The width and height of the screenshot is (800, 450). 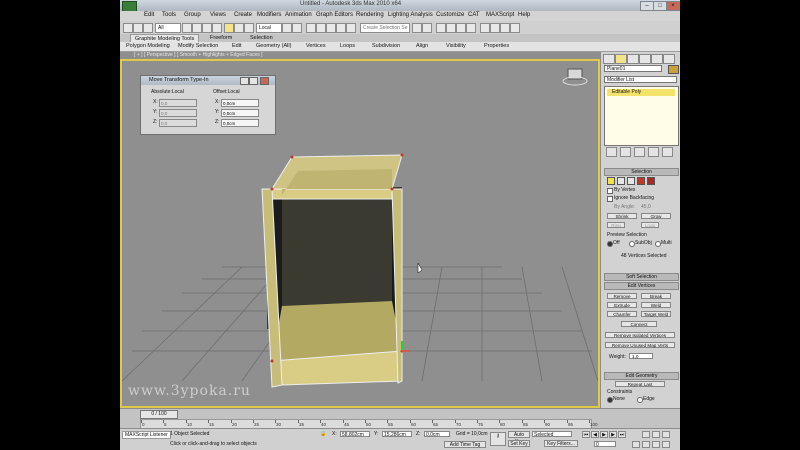 What do you see at coordinates (622, 434) in the screenshot?
I see `go-to-end-icon: ⏭` at bounding box center [622, 434].